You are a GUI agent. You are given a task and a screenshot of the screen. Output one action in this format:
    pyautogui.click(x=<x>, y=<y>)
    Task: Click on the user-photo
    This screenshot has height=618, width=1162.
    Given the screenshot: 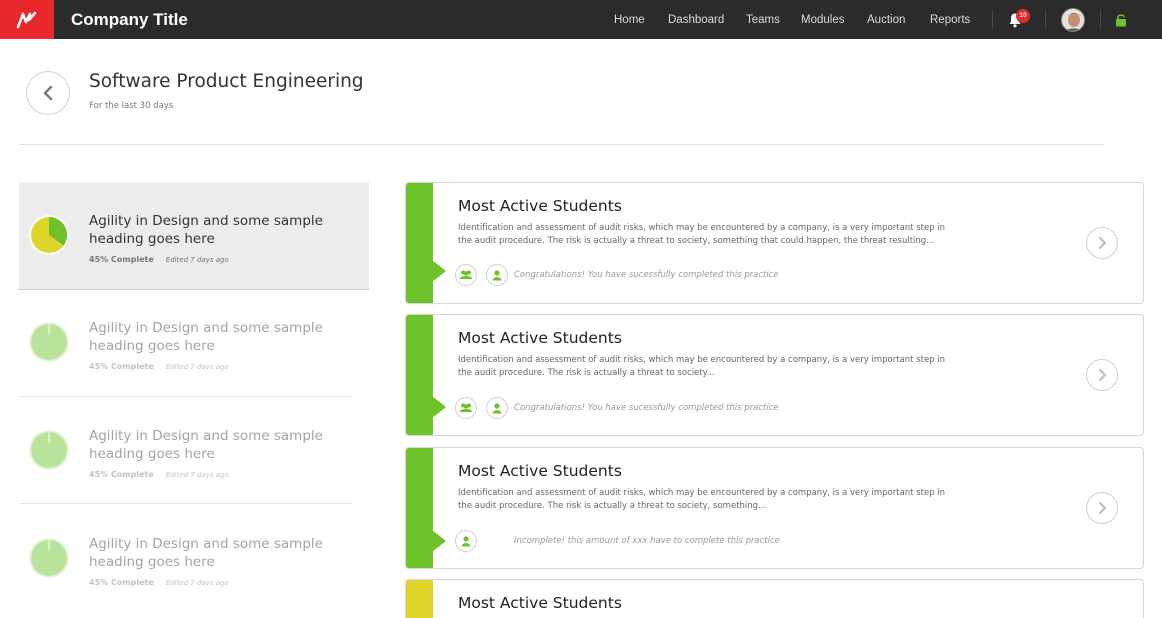 What is the action you would take?
    pyautogui.click(x=1073, y=20)
    